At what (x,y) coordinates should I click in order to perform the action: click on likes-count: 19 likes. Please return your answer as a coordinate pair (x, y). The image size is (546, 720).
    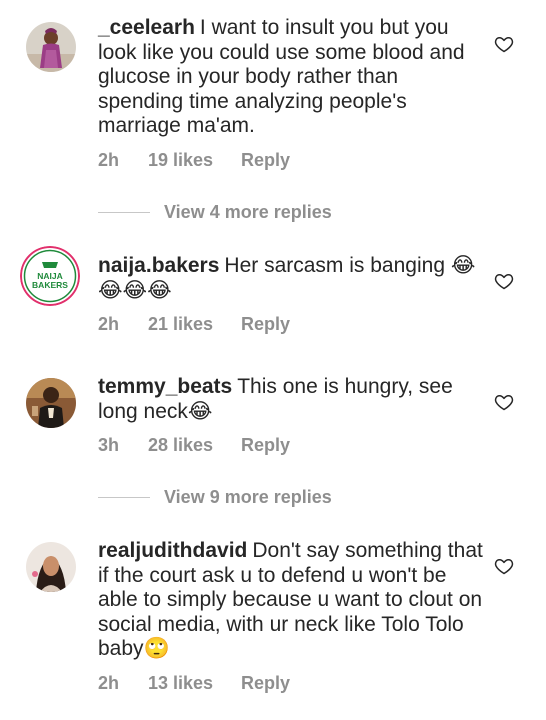
    Looking at the image, I should click on (194, 160).